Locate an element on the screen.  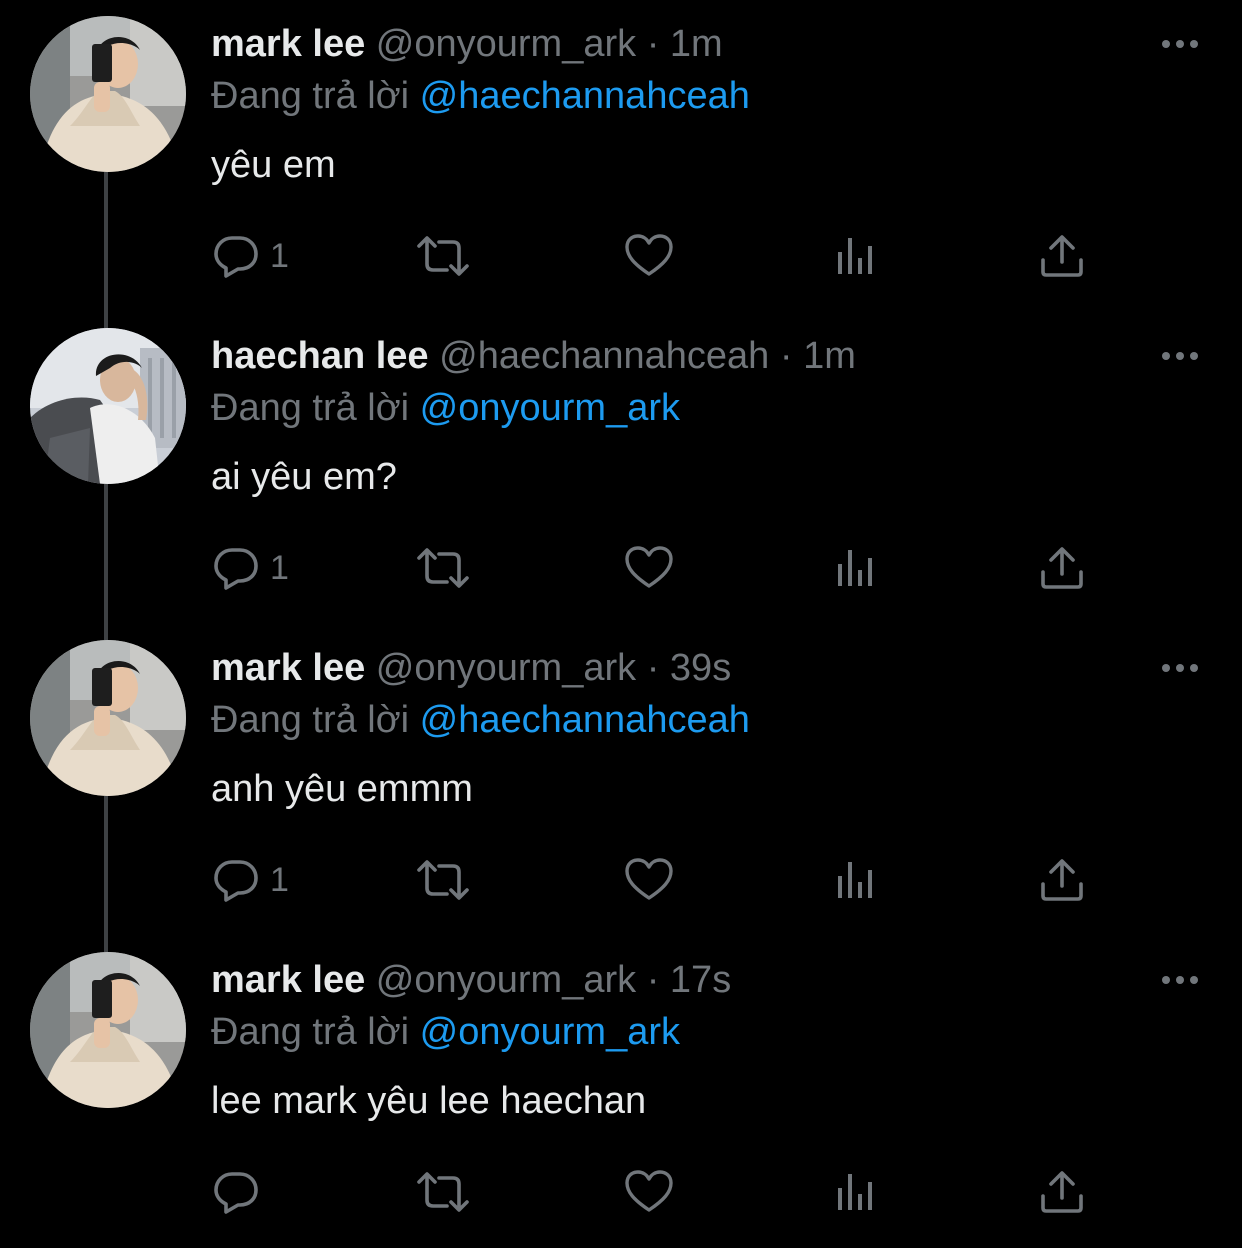
tweet-header: haechan lee @haechannahceah · 1m is located at coordinates (533, 356).